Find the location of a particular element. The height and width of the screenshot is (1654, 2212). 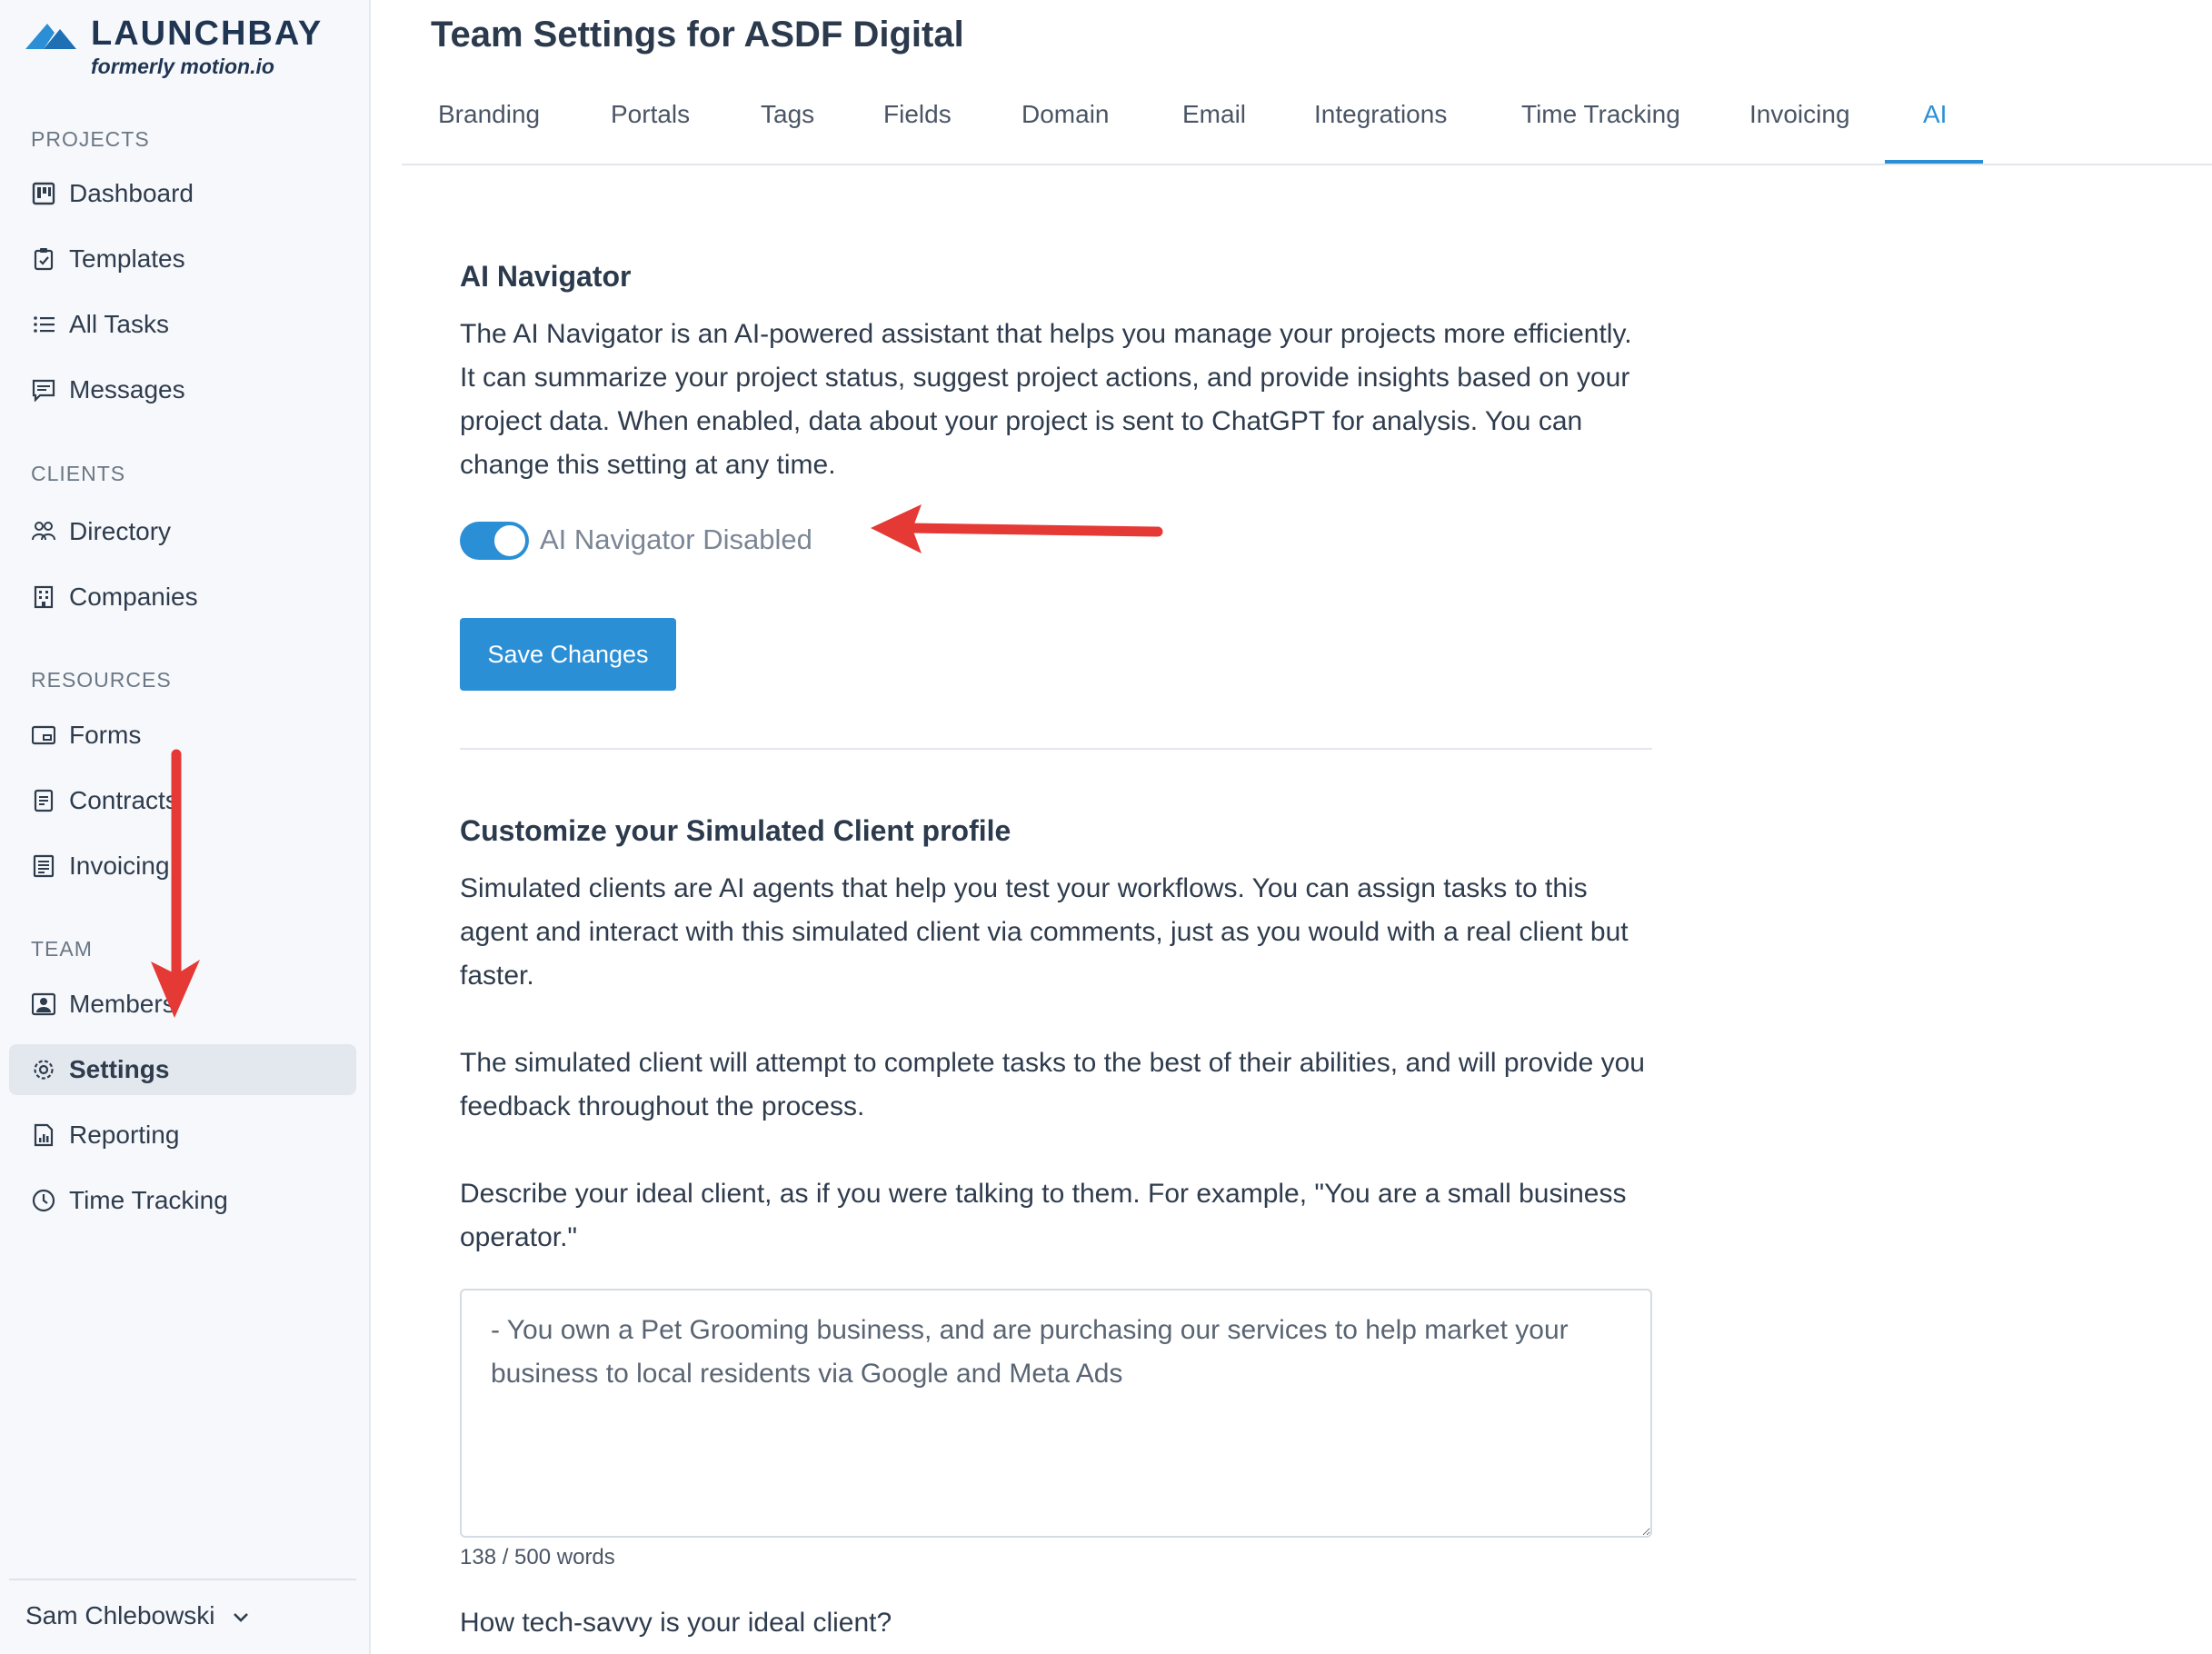

section-label-projects: PROJECTS is located at coordinates (90, 139).